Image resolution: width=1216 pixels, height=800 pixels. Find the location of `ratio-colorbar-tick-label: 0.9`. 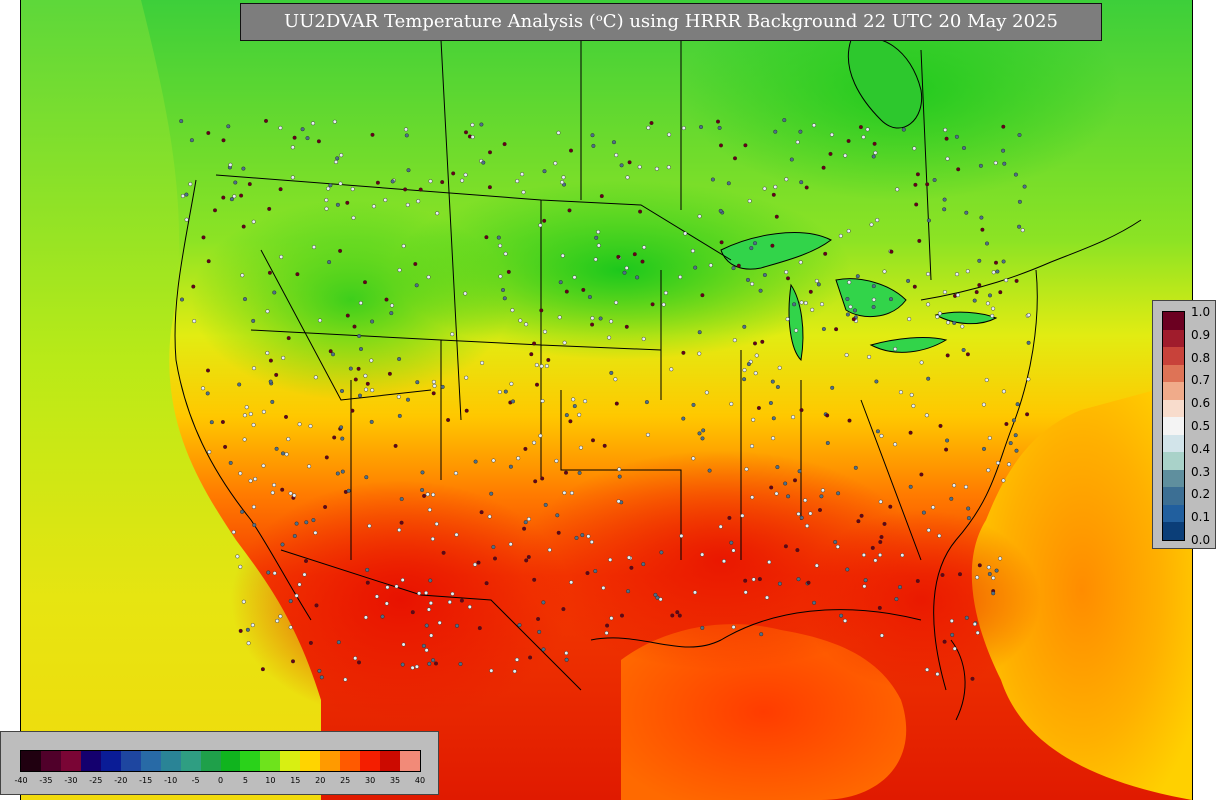

ratio-colorbar-tick-label: 0.9 is located at coordinates (1201, 334).